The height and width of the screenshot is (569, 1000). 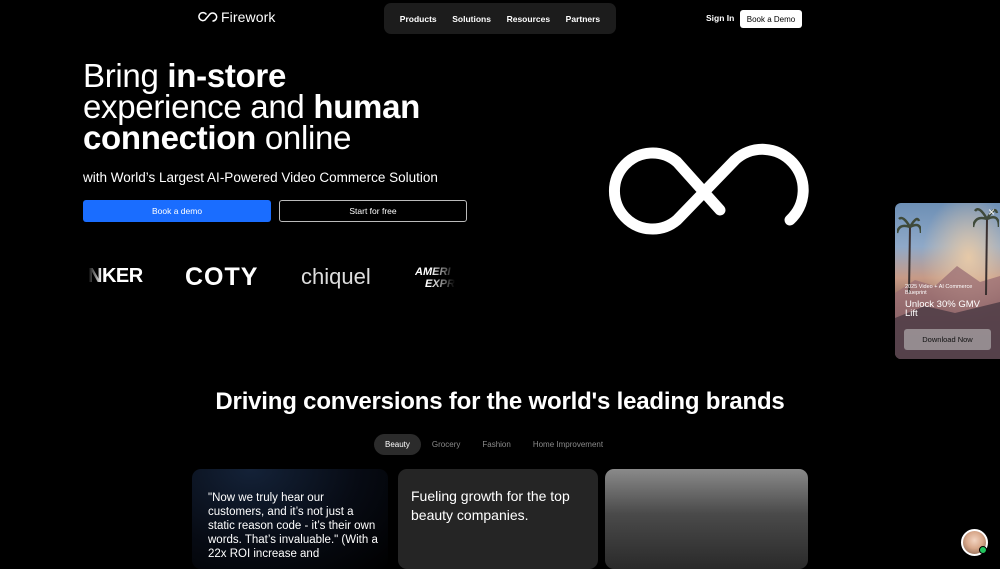 I want to click on video-preview-card, so click(x=706, y=519).